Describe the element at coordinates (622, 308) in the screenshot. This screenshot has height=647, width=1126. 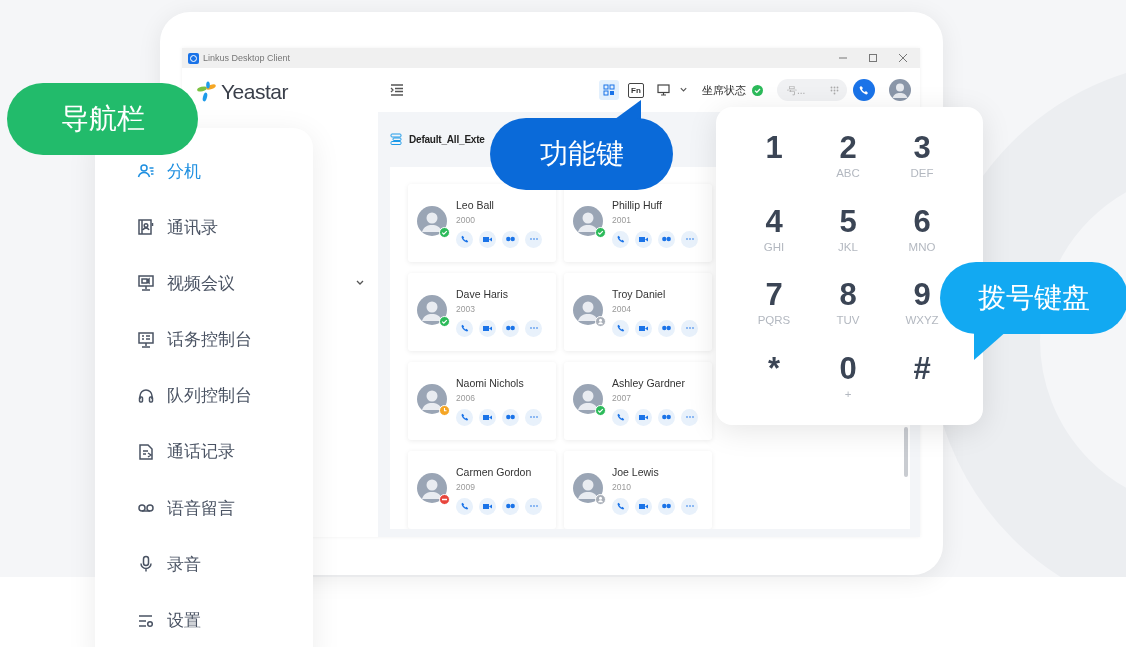
I see `extension-number: 2004` at that location.